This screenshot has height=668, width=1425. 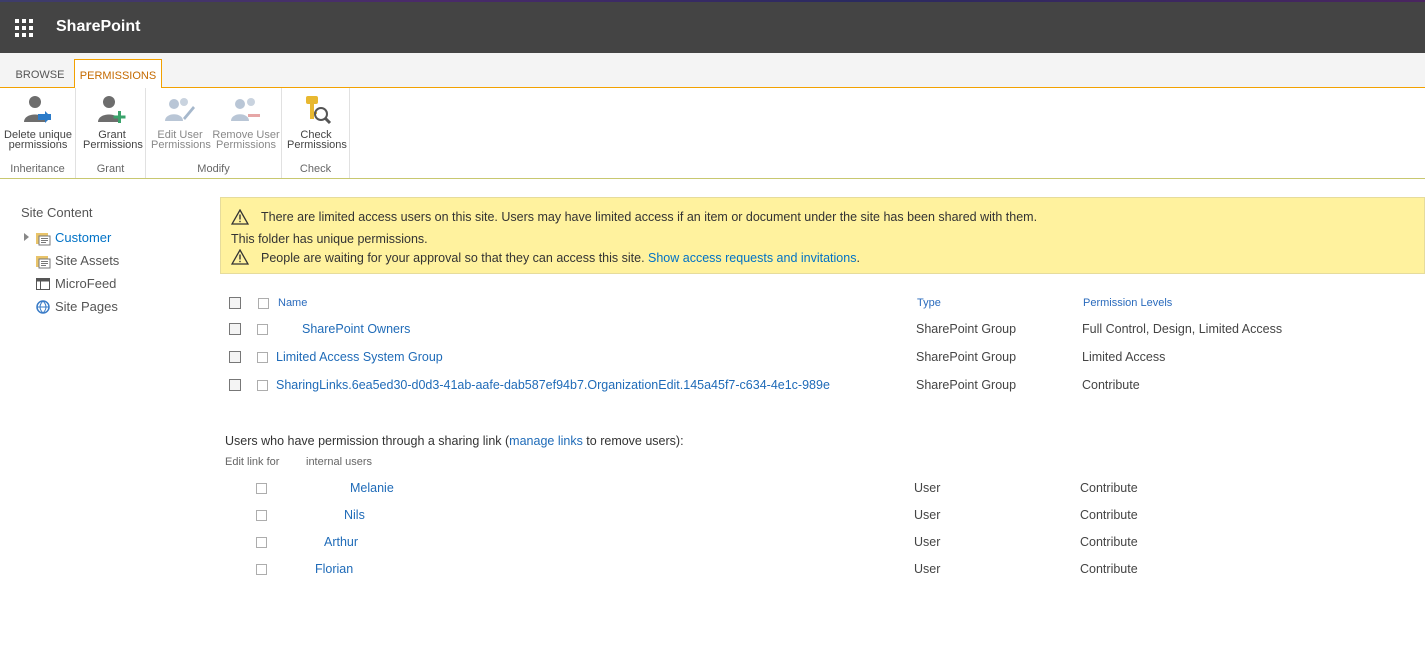 What do you see at coordinates (111, 212) in the screenshot?
I see `nav-title-site-content: Site Content` at bounding box center [111, 212].